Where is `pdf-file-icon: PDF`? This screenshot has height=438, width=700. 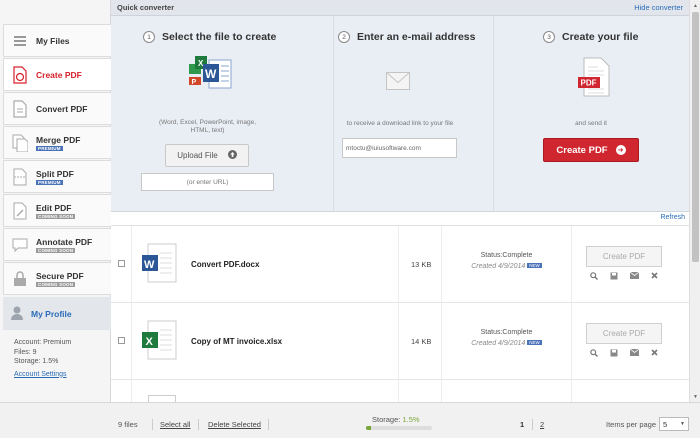
pdf-file-icon: PDF is located at coordinates (594, 78).